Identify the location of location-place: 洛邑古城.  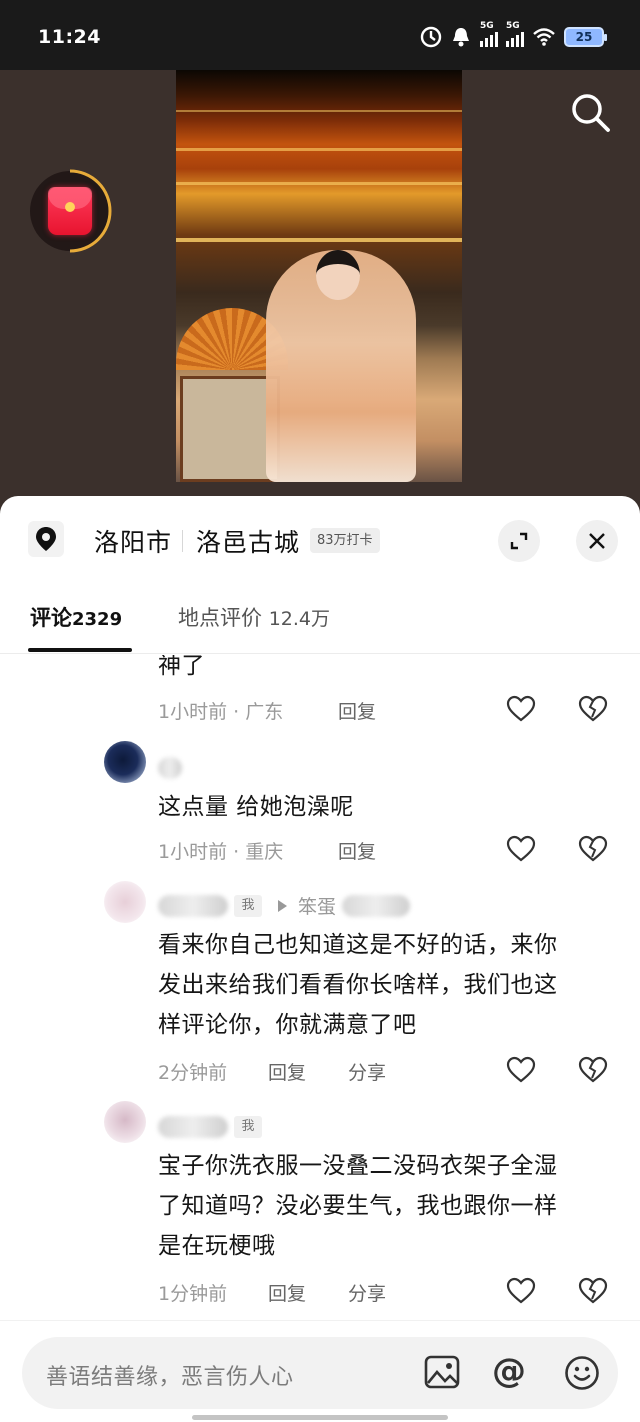
(248, 541).